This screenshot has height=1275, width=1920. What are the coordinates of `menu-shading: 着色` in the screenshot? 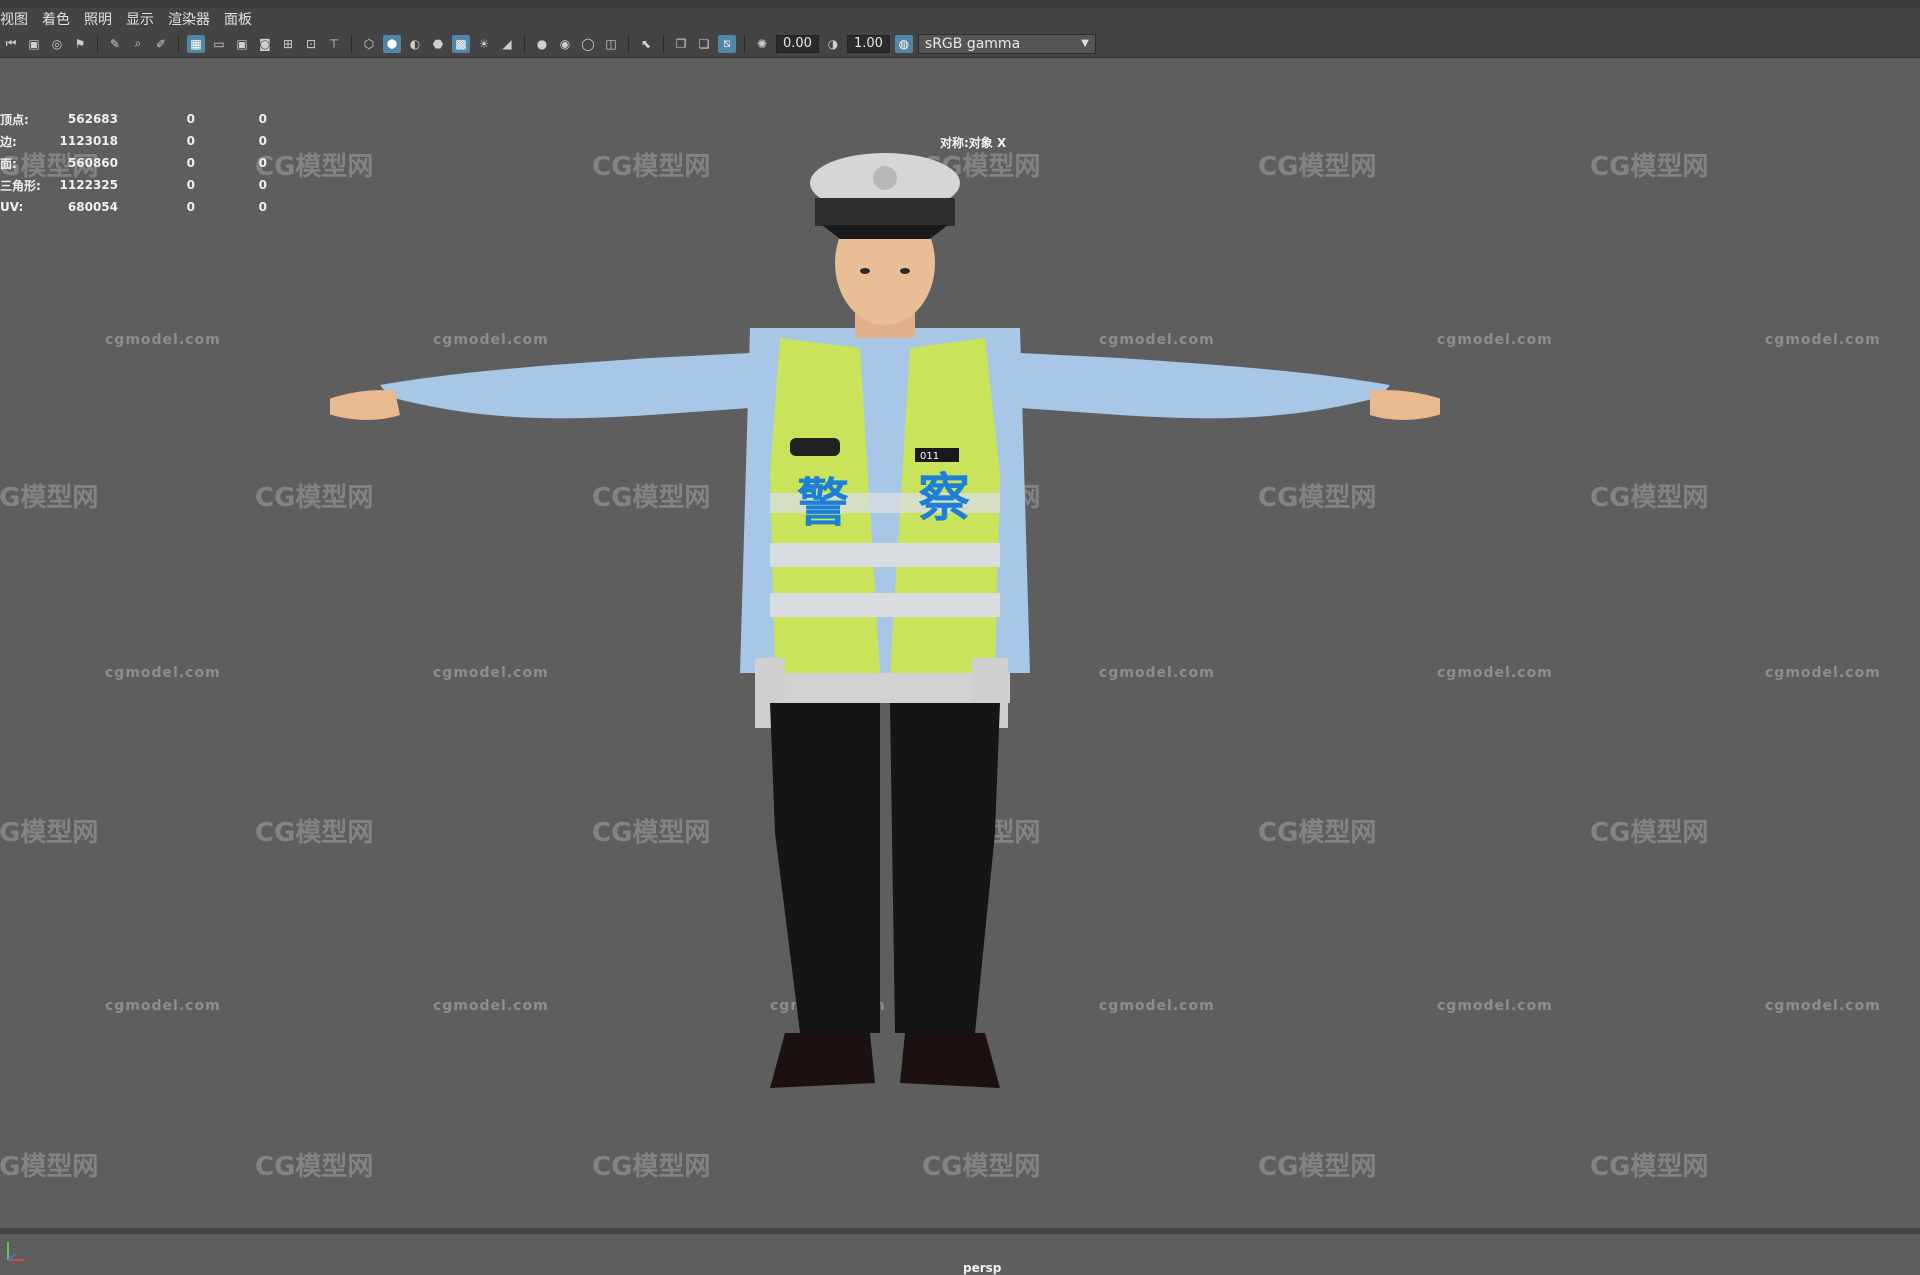 It's located at (63, 19).